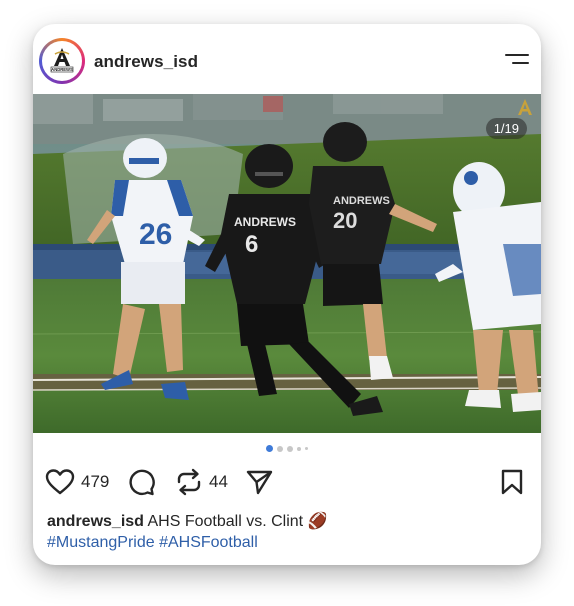 The width and height of the screenshot is (574, 606). Describe the element at coordinates (251, 244) in the screenshot. I see `svg-text: 6` at that location.